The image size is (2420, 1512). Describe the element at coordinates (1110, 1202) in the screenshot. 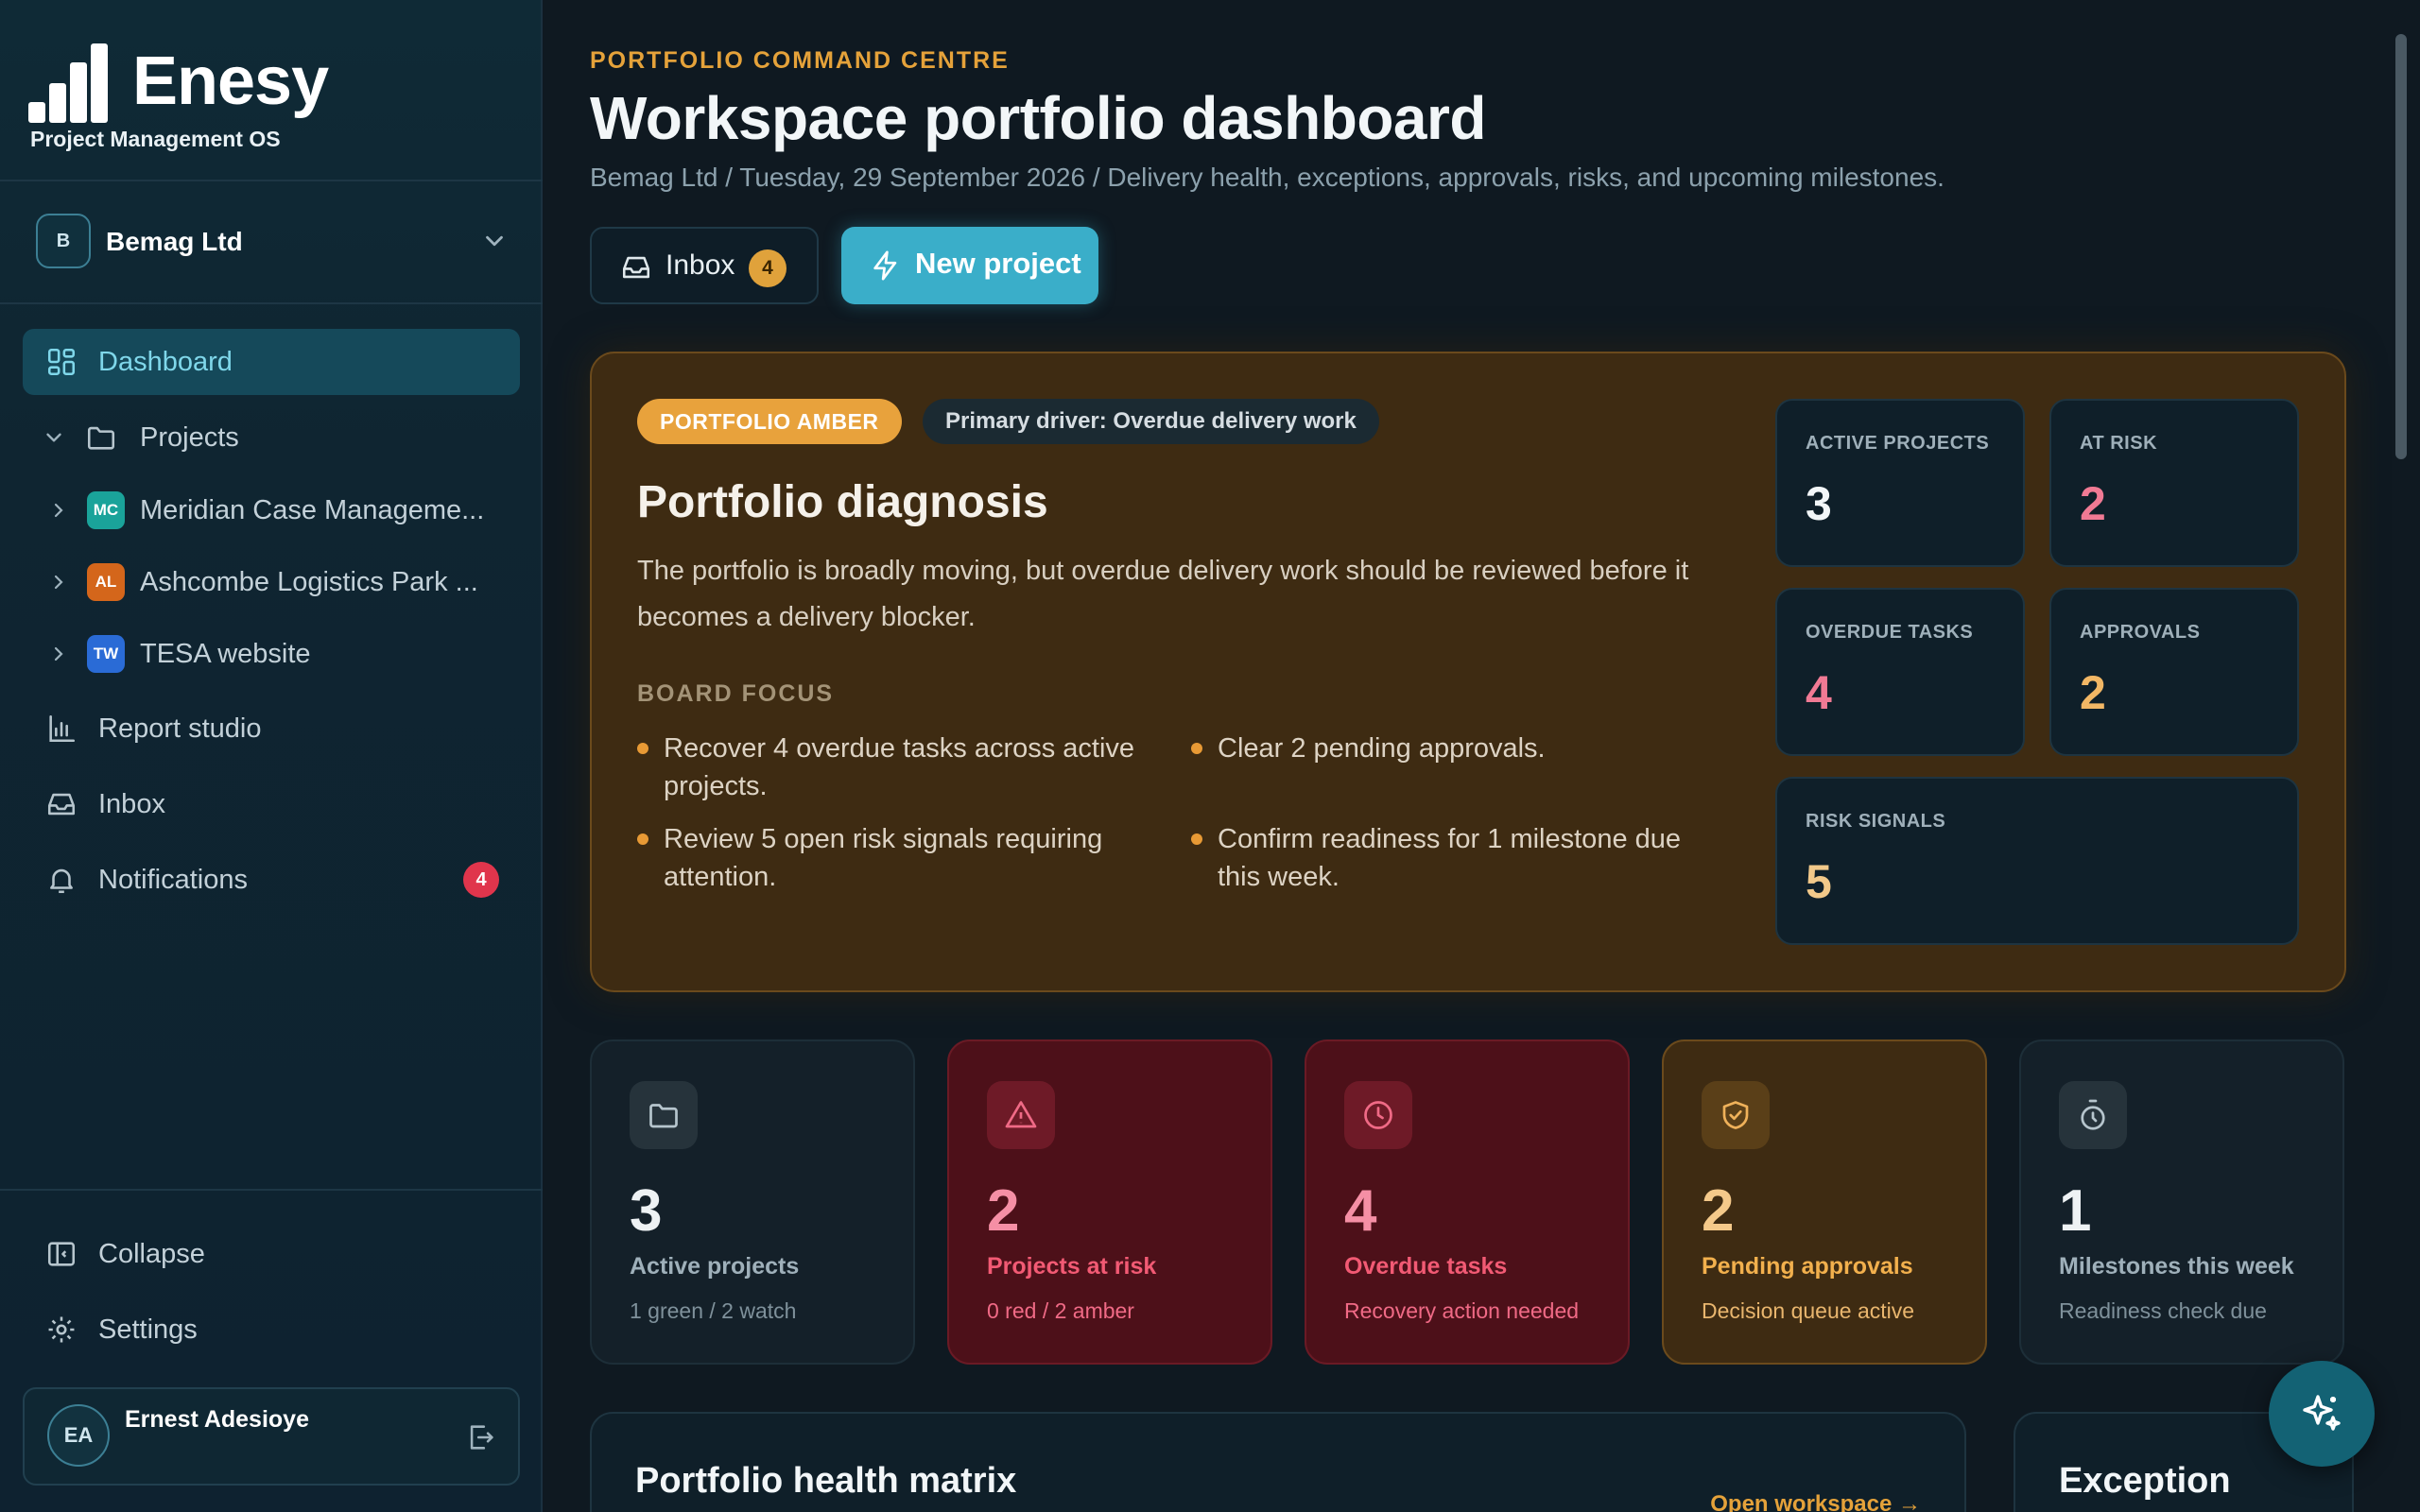

I see `kpi-card-projects-at-risk: 2 Projects at risk 0 red / 2 amber` at that location.